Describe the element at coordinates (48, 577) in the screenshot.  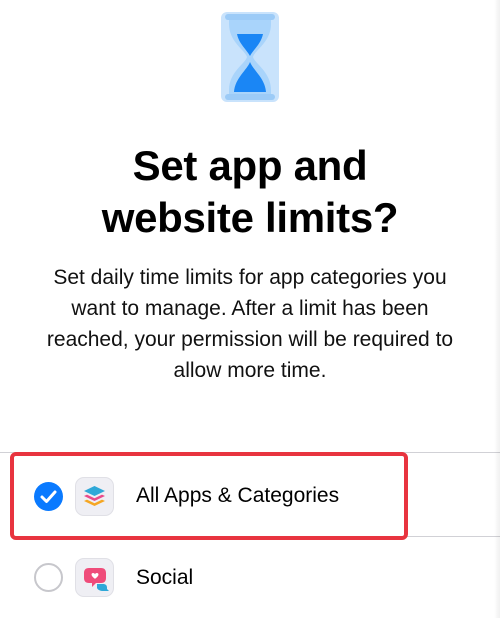
I see `checkbox-unchecked` at that location.